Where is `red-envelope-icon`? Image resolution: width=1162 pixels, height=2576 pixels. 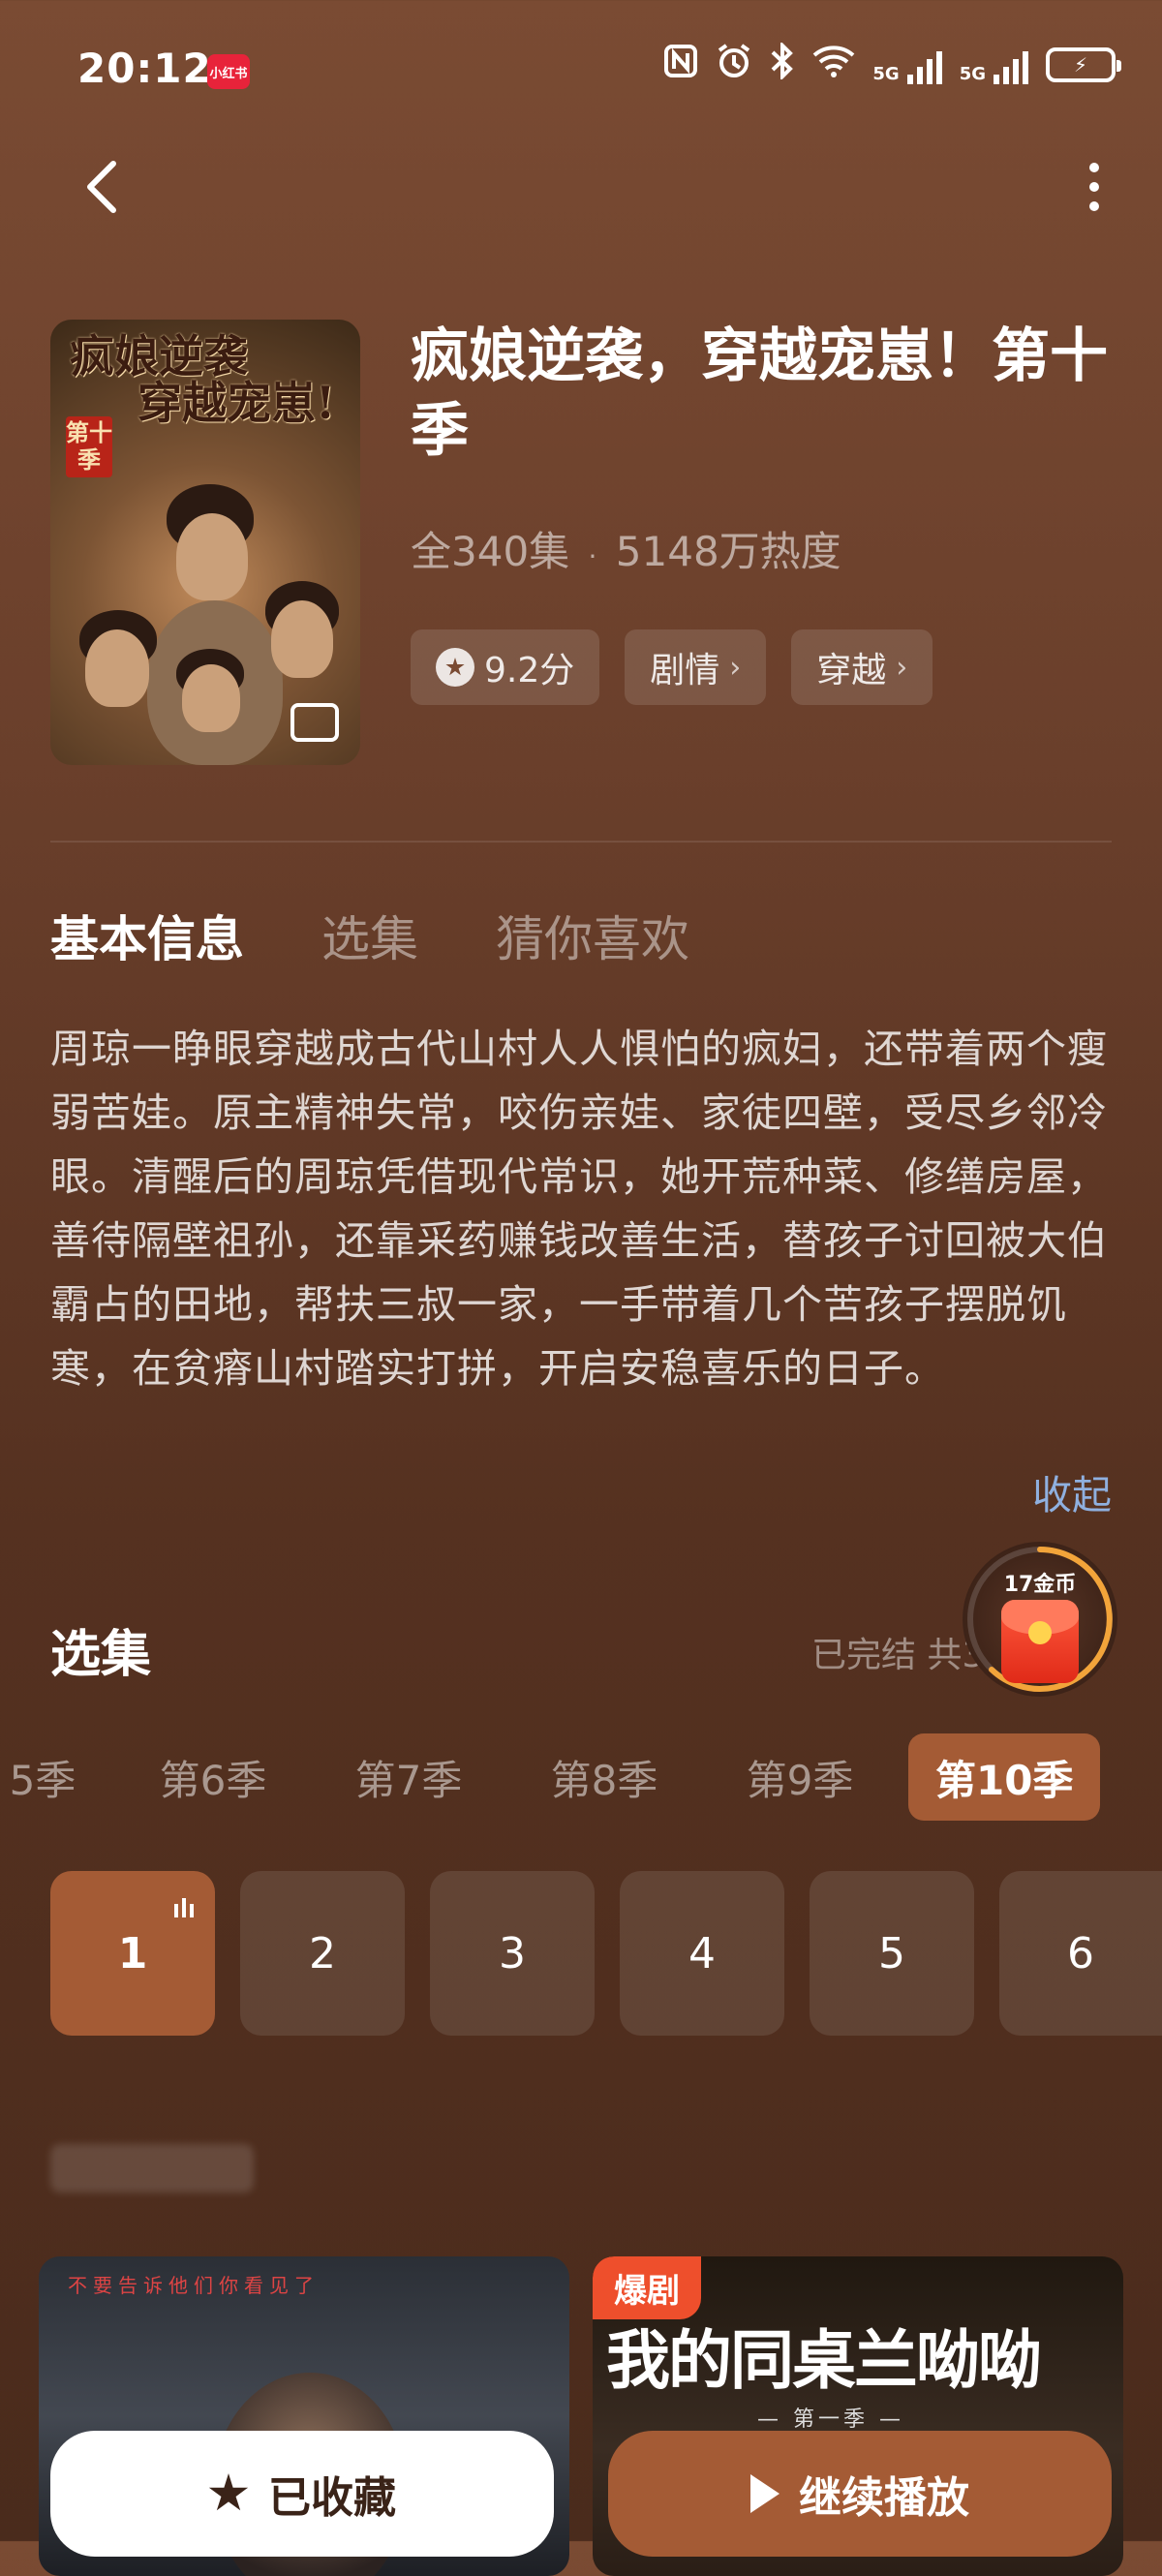 red-envelope-icon is located at coordinates (1040, 1641).